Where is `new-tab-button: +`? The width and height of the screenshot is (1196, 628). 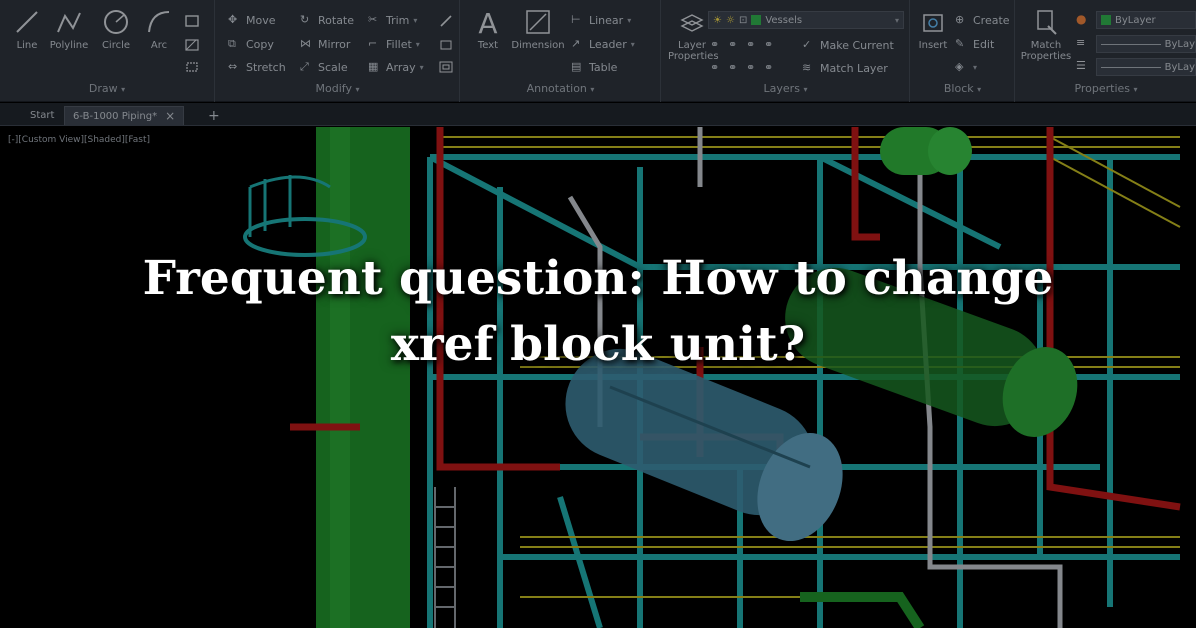
new-tab-button: + is located at coordinates (214, 115).